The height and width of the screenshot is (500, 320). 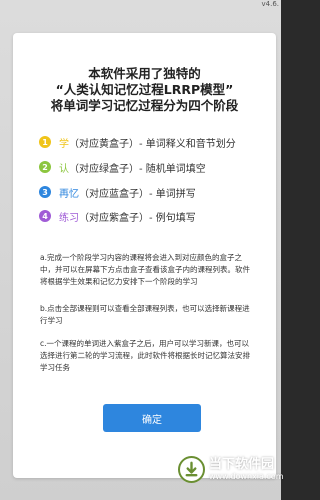 What do you see at coordinates (69, 194) in the screenshot?
I see `stage-key: 再忆` at bounding box center [69, 194].